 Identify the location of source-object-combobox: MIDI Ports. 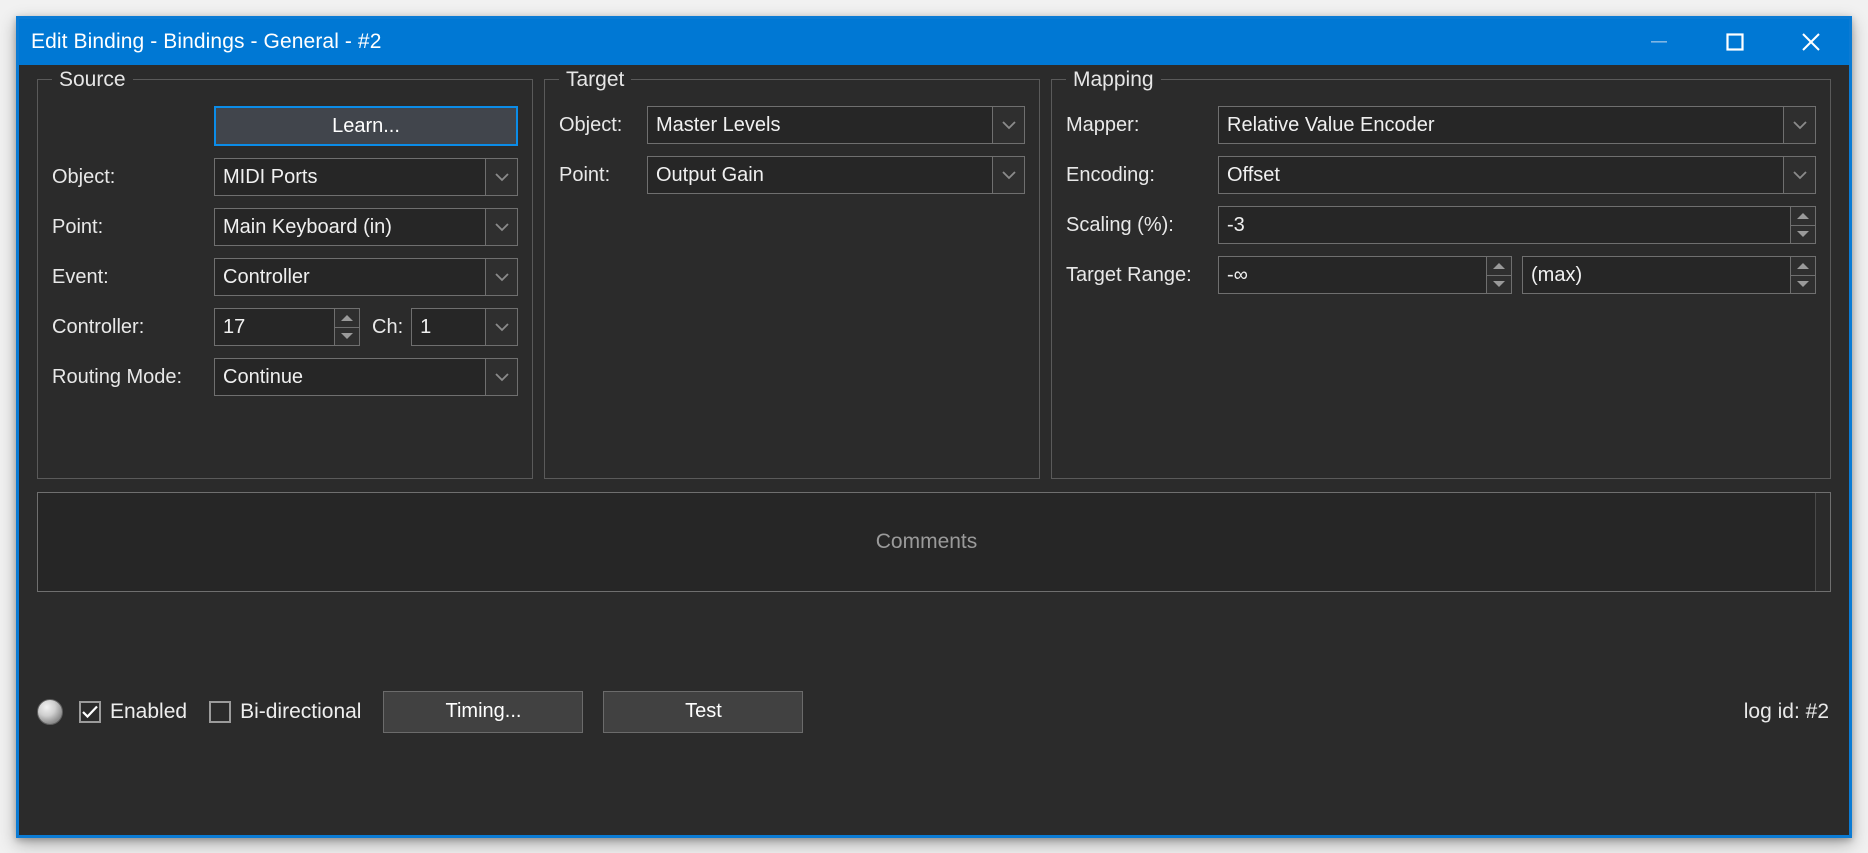
(366, 177).